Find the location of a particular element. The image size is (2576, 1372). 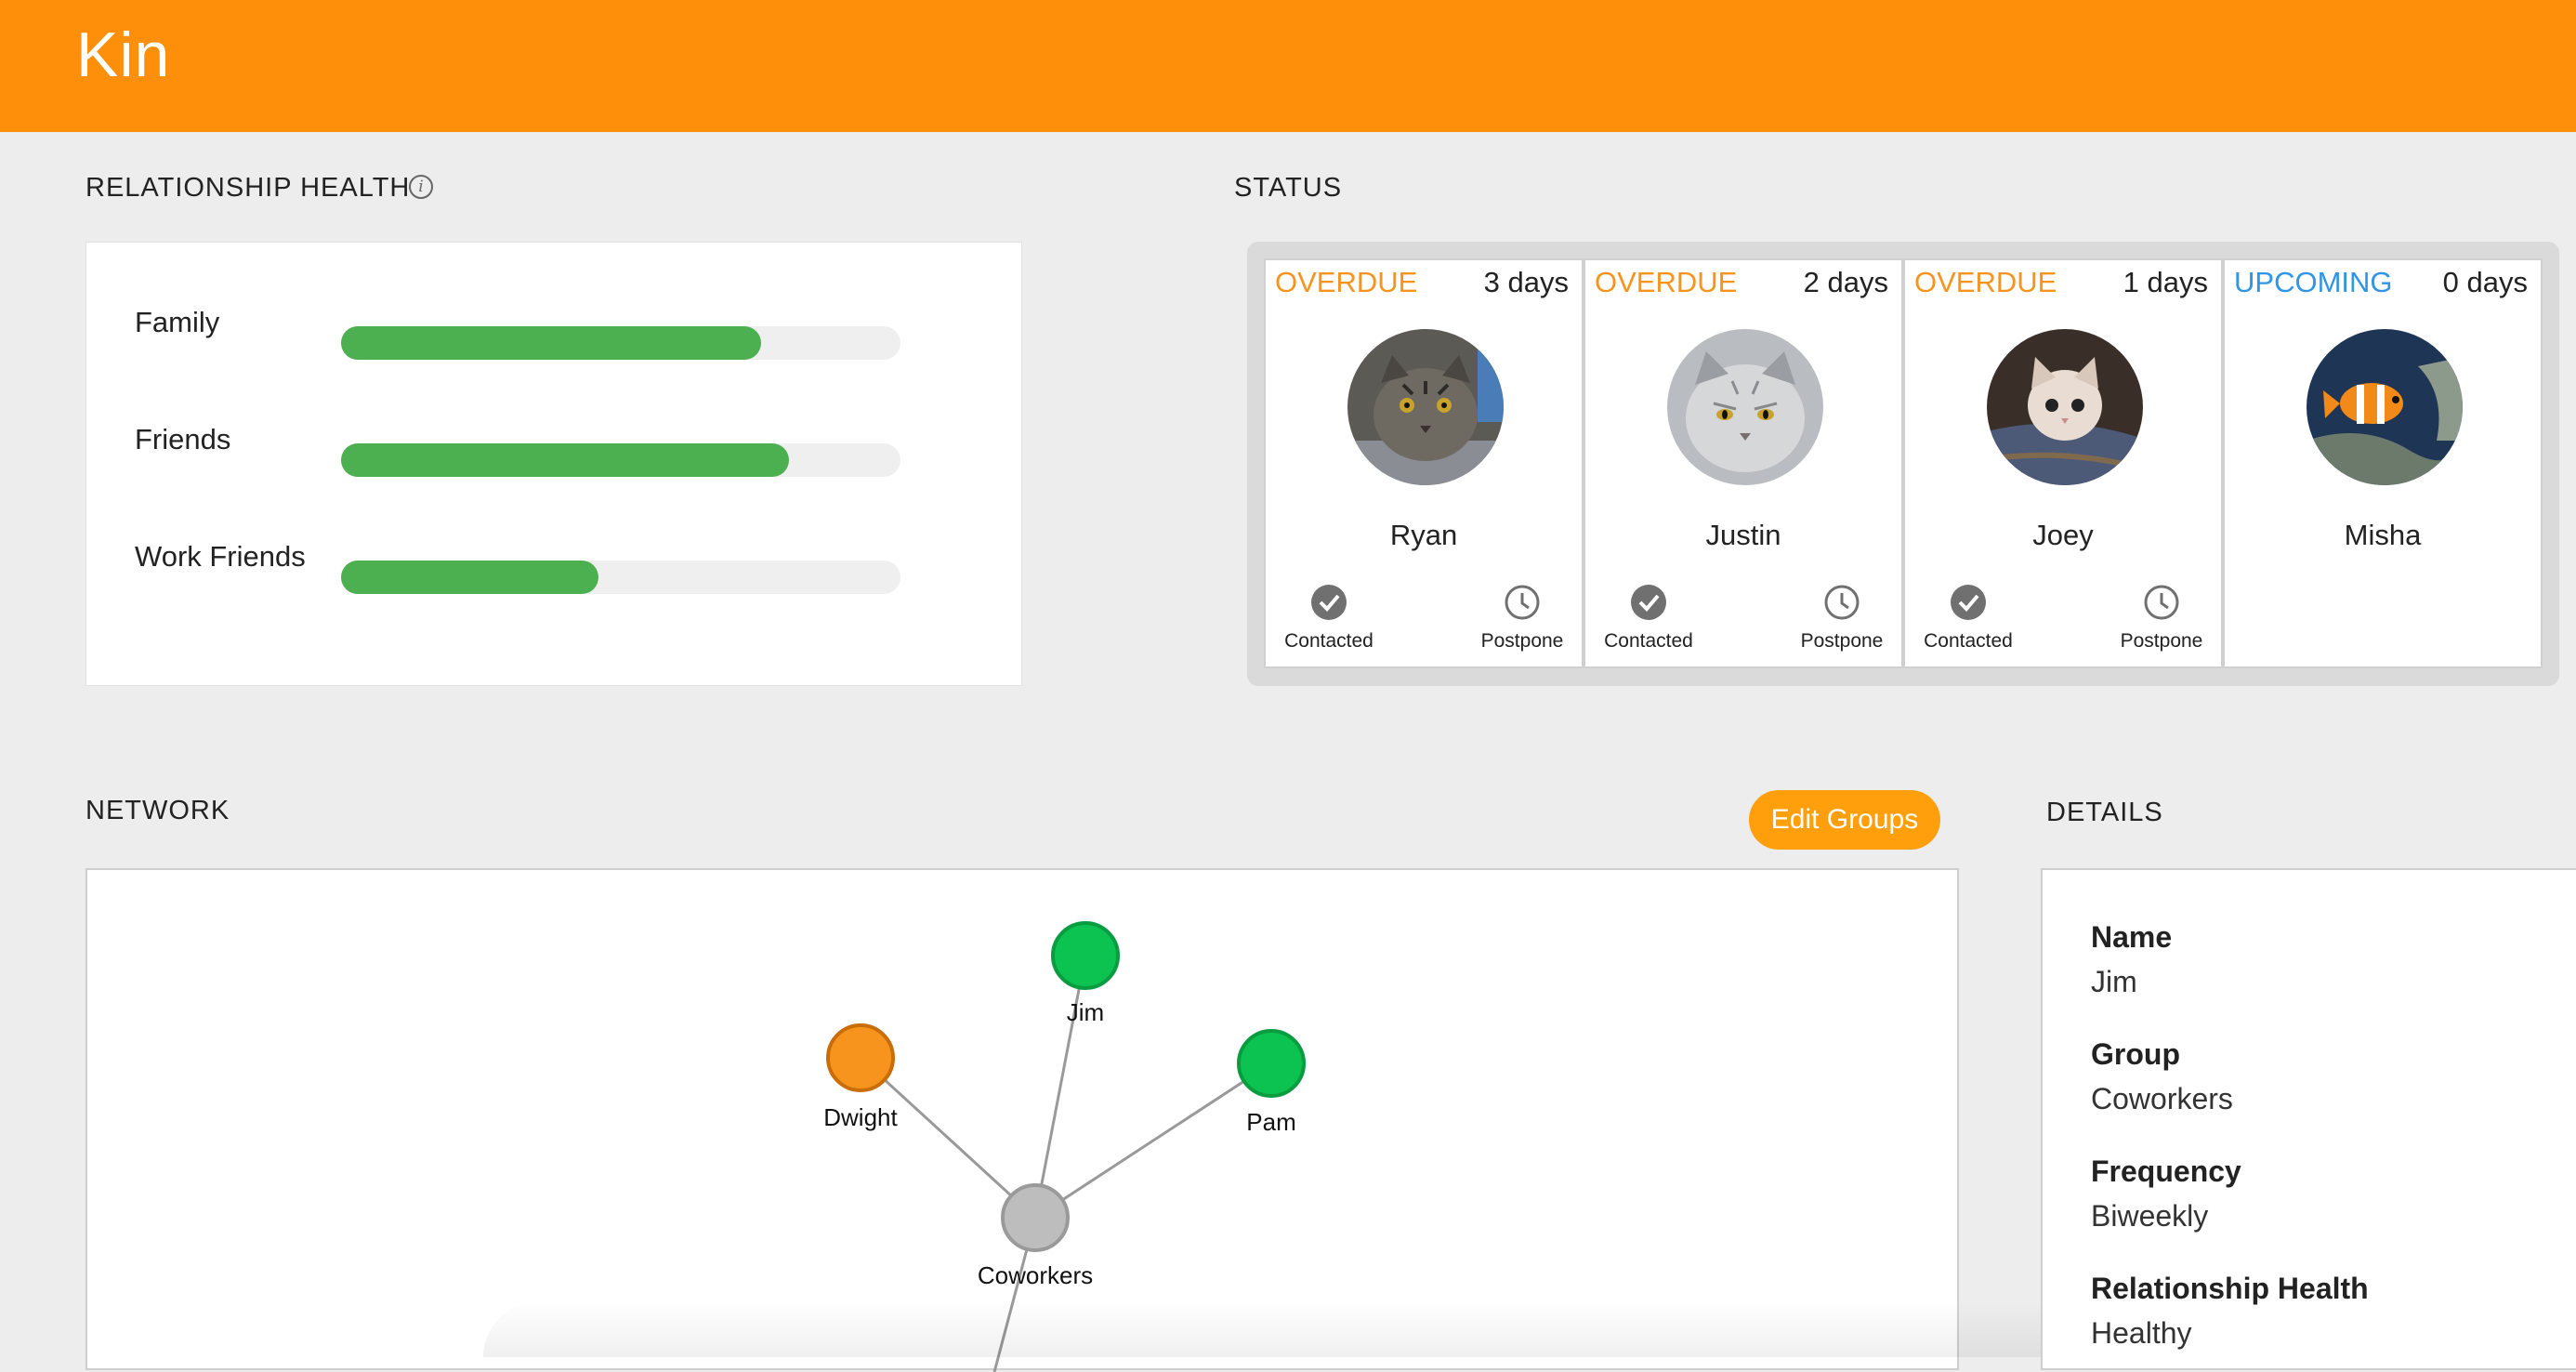

details-title: DETAILS is located at coordinates (2104, 812).